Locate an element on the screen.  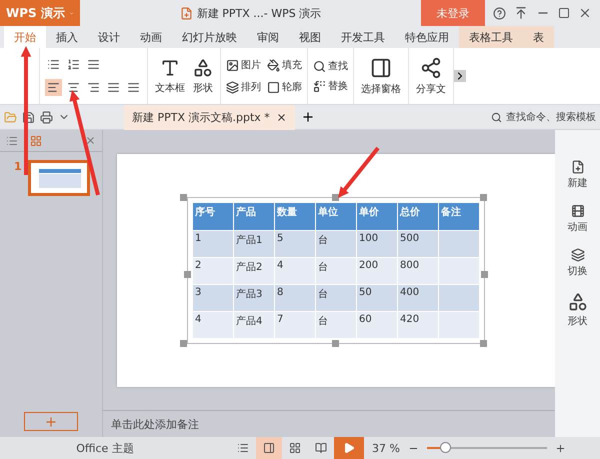
document-icon is located at coordinates (186, 13).